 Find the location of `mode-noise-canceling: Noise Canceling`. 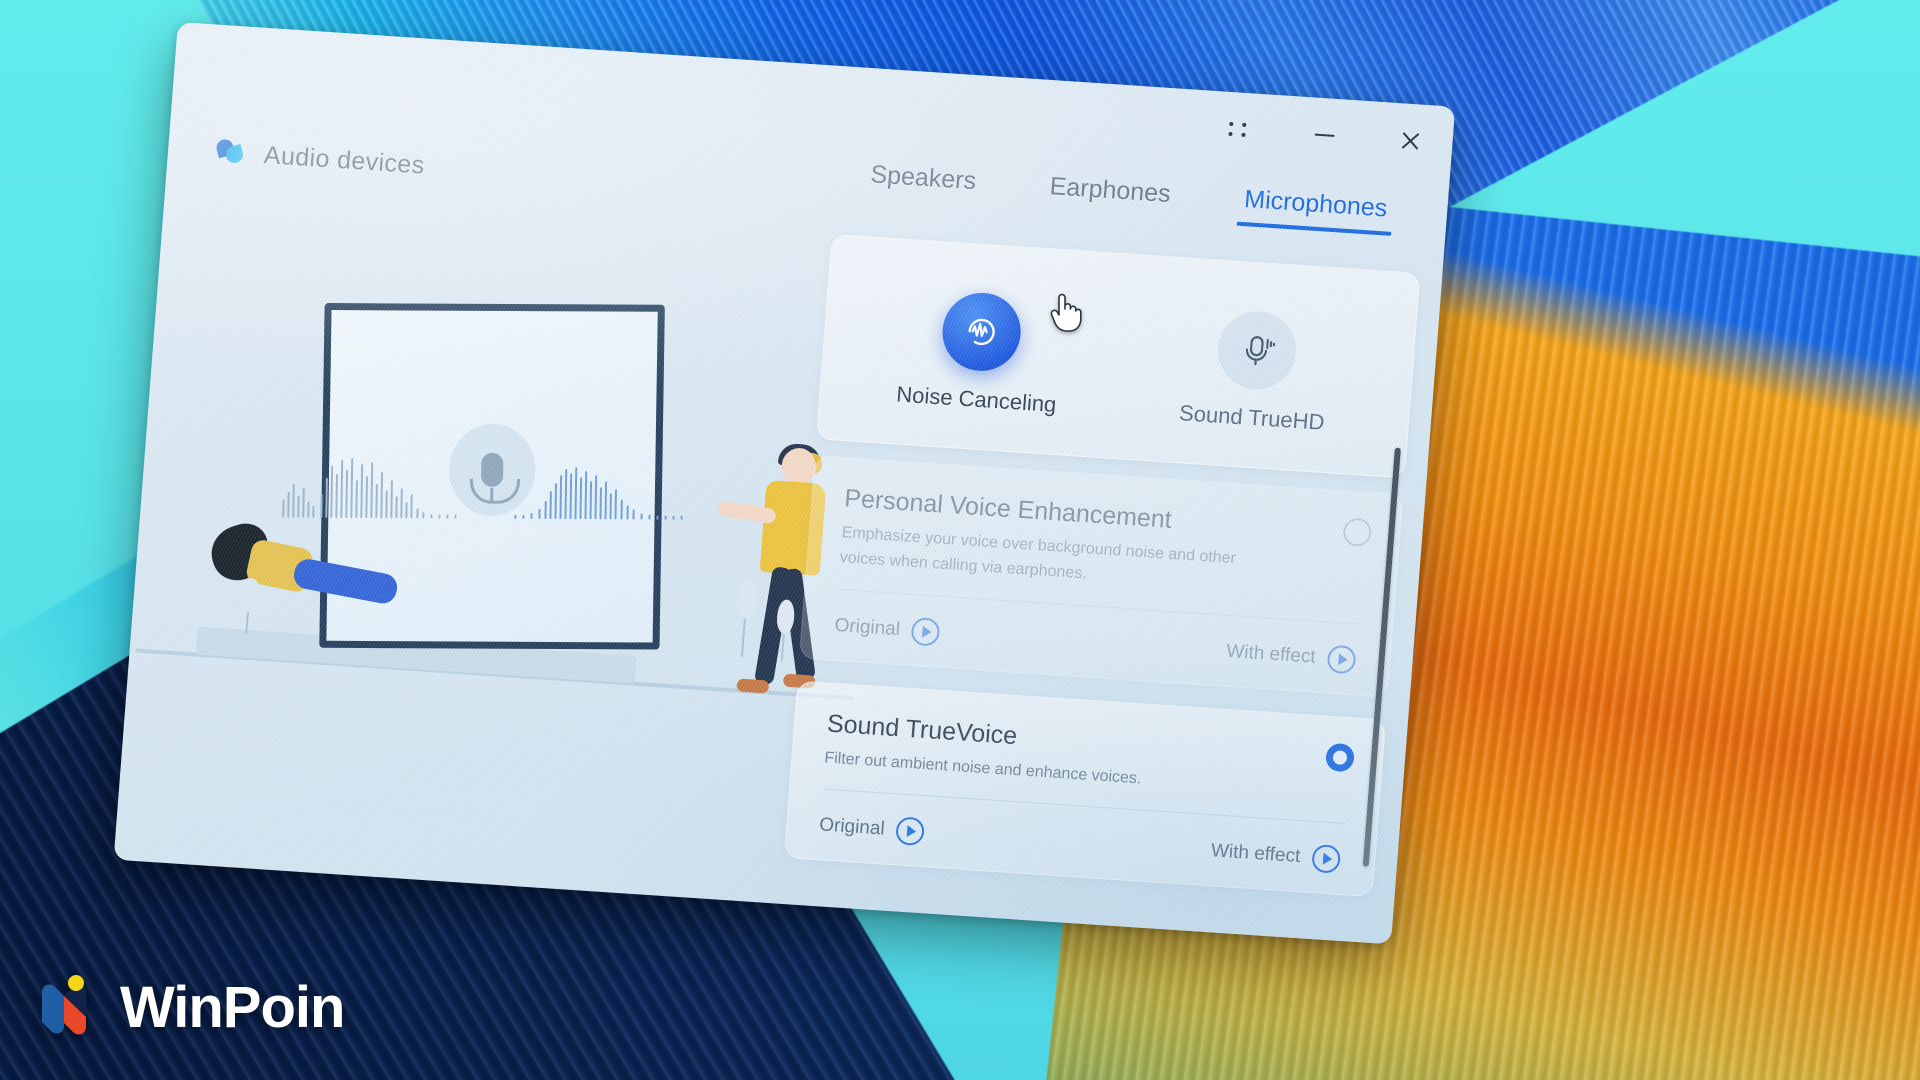

mode-noise-canceling: Noise Canceling is located at coordinates (980, 353).